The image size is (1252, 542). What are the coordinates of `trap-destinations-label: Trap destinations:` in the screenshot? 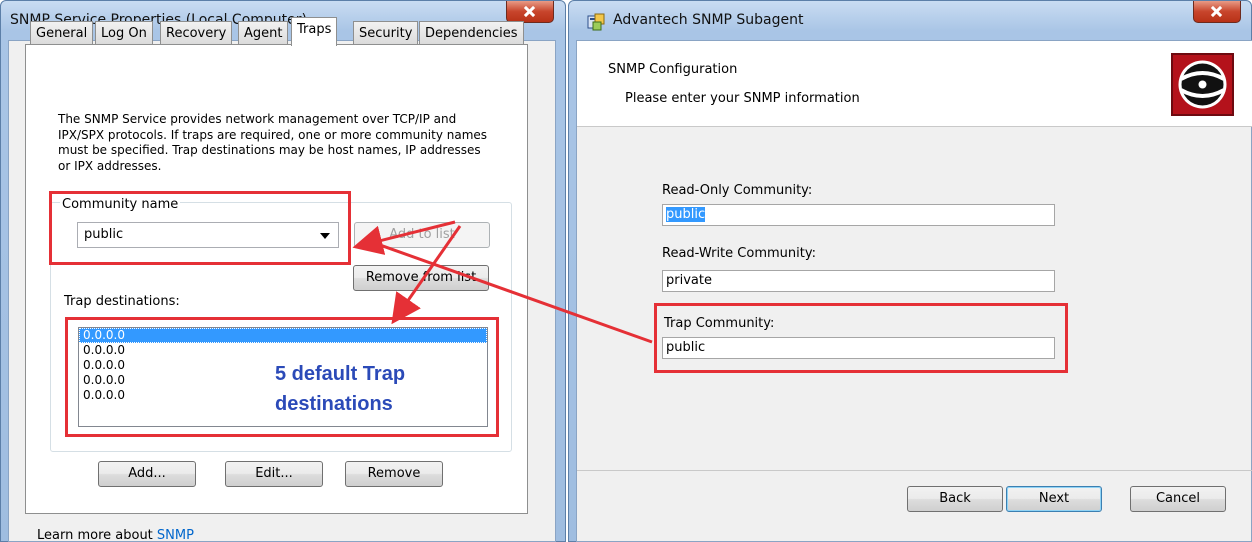 It's located at (122, 301).